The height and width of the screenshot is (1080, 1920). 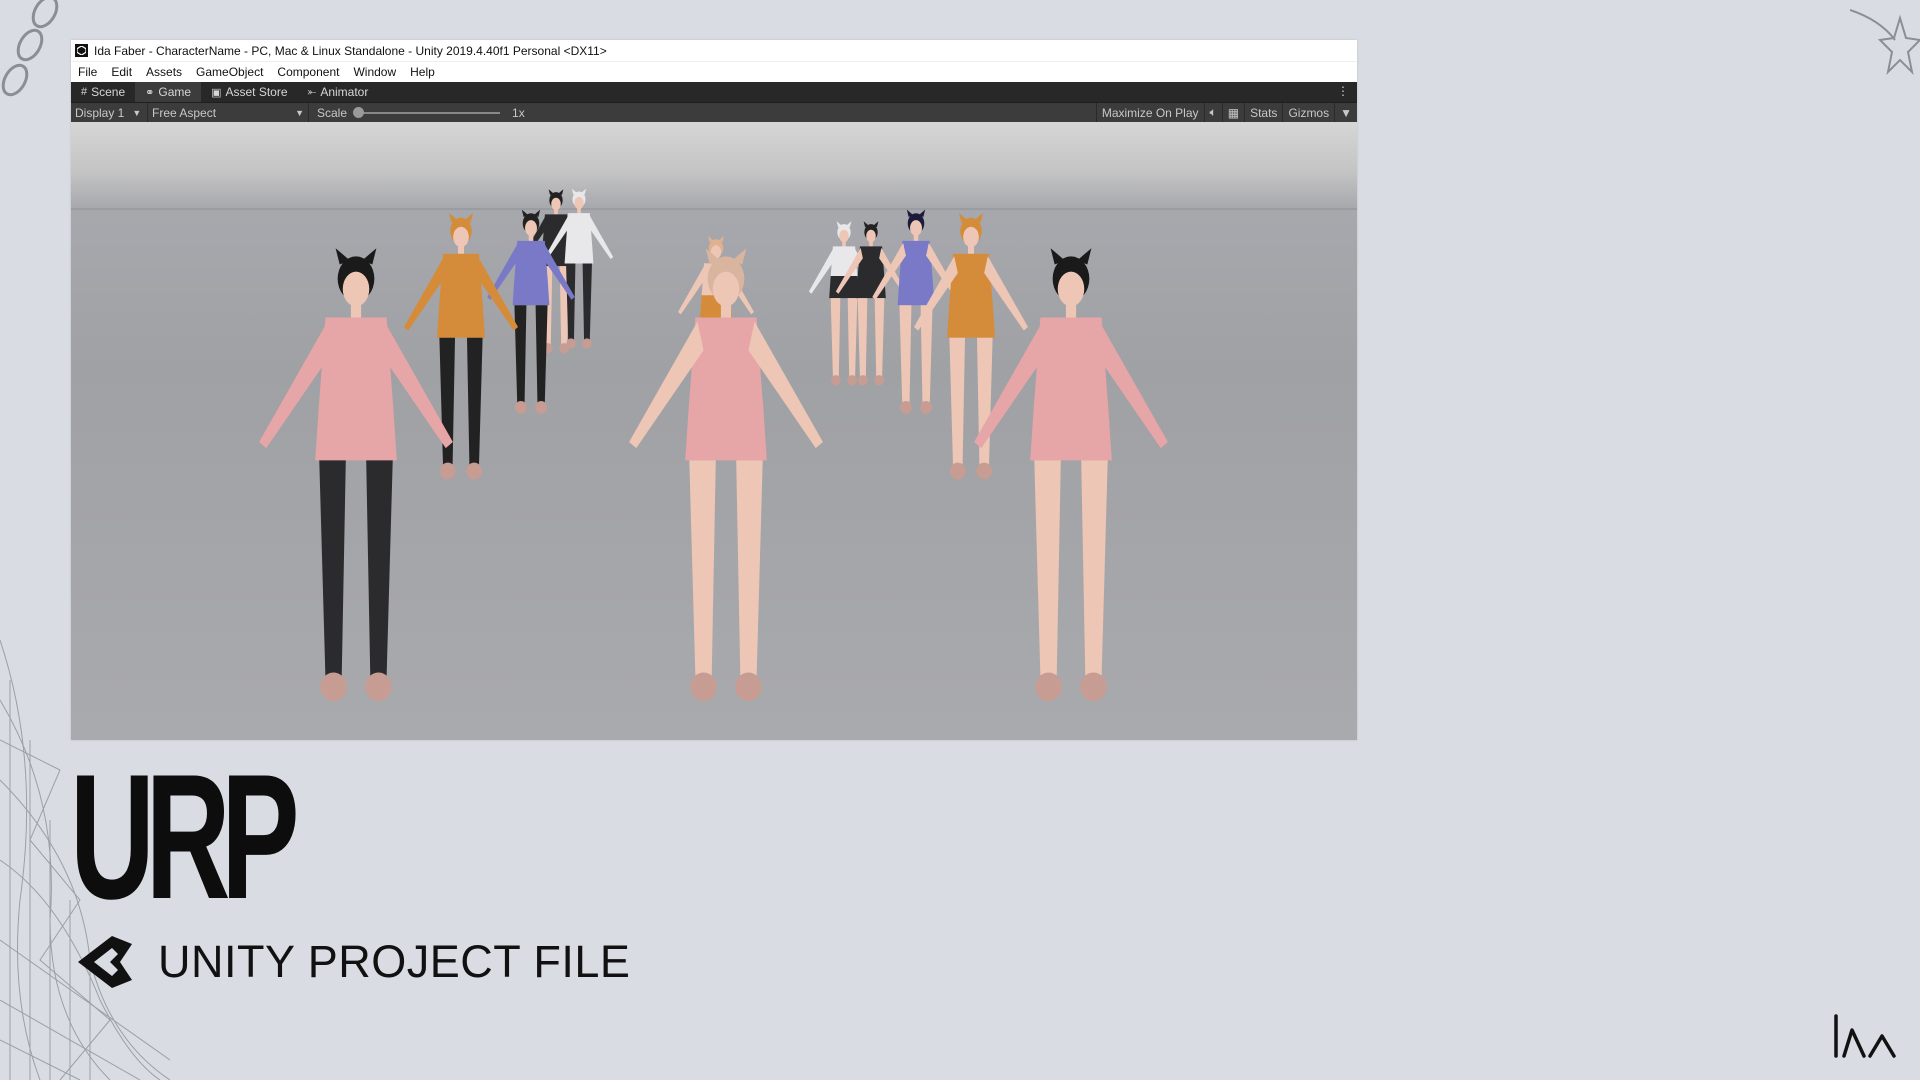 I want to click on menu-window: Window, so click(x=374, y=72).